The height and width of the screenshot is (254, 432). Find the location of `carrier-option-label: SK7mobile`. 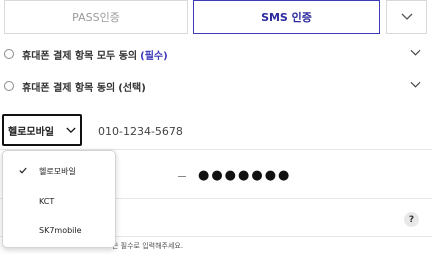

carrier-option-label: SK7mobile is located at coordinates (60, 230).